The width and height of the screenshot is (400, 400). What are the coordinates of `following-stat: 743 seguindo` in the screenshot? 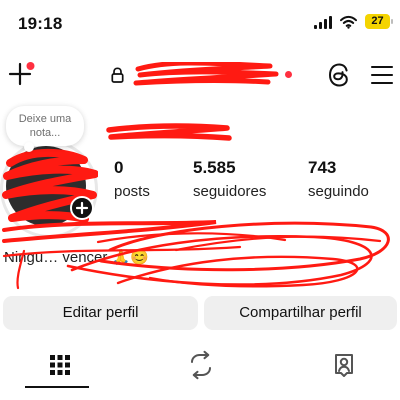 It's located at (338, 180).